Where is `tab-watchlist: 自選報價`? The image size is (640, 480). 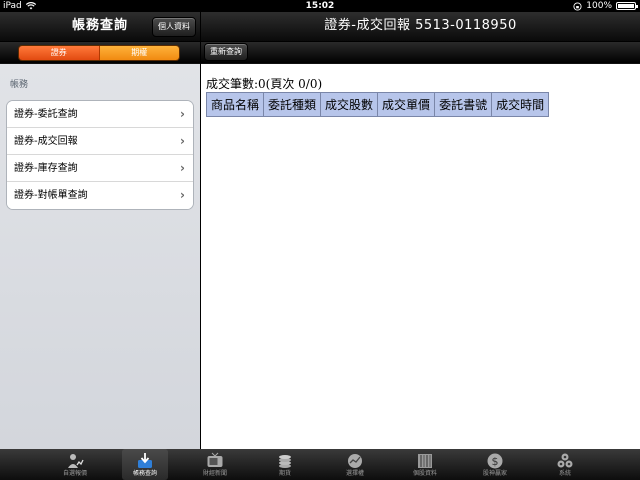
tab-watchlist: 自選報價 is located at coordinates (75, 464).